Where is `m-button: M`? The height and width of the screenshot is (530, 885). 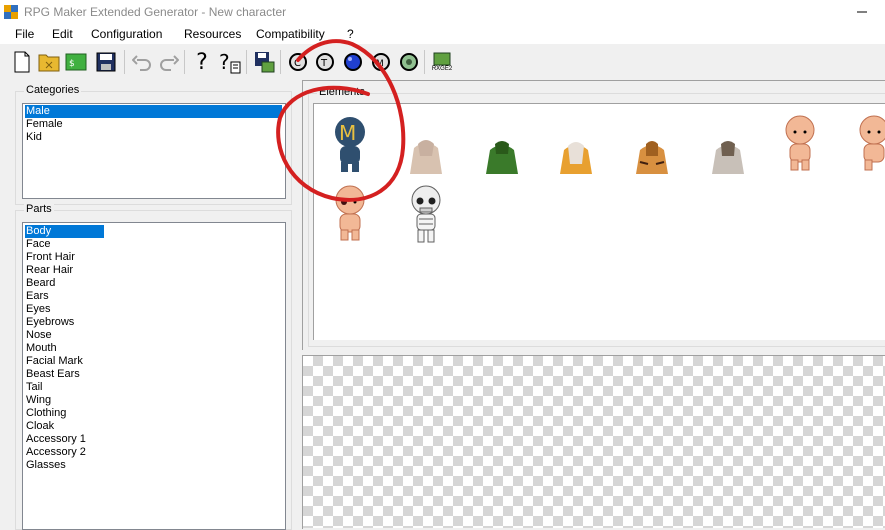 m-button: M is located at coordinates (381, 62).